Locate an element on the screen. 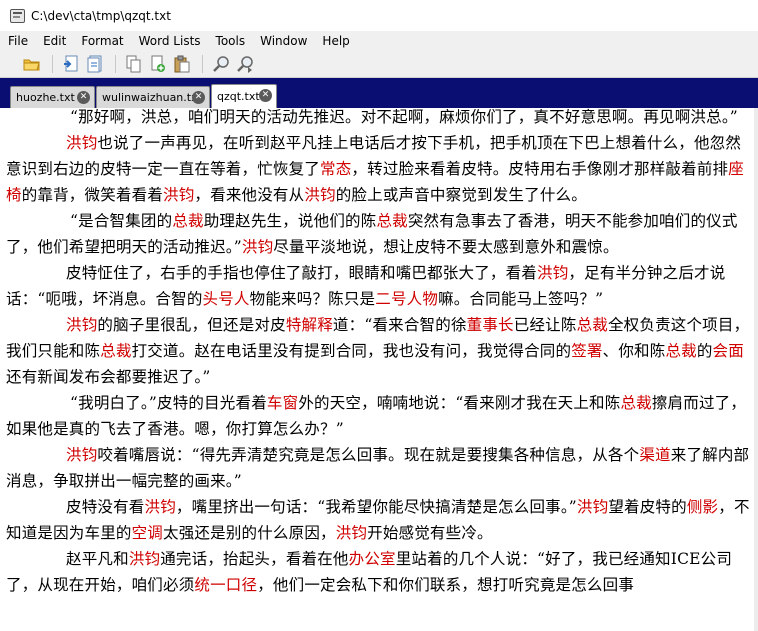 This screenshot has width=758, height=631. tab-label: wulinwaizhuan.txt is located at coordinates (152, 97).